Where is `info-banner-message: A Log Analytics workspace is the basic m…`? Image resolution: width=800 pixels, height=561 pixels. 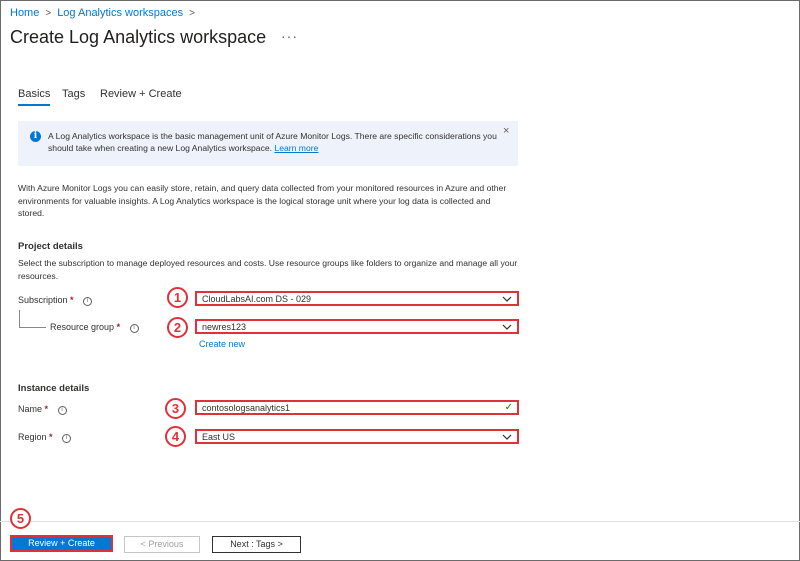 info-banner-message: A Log Analytics workspace is the basic m… is located at coordinates (272, 142).